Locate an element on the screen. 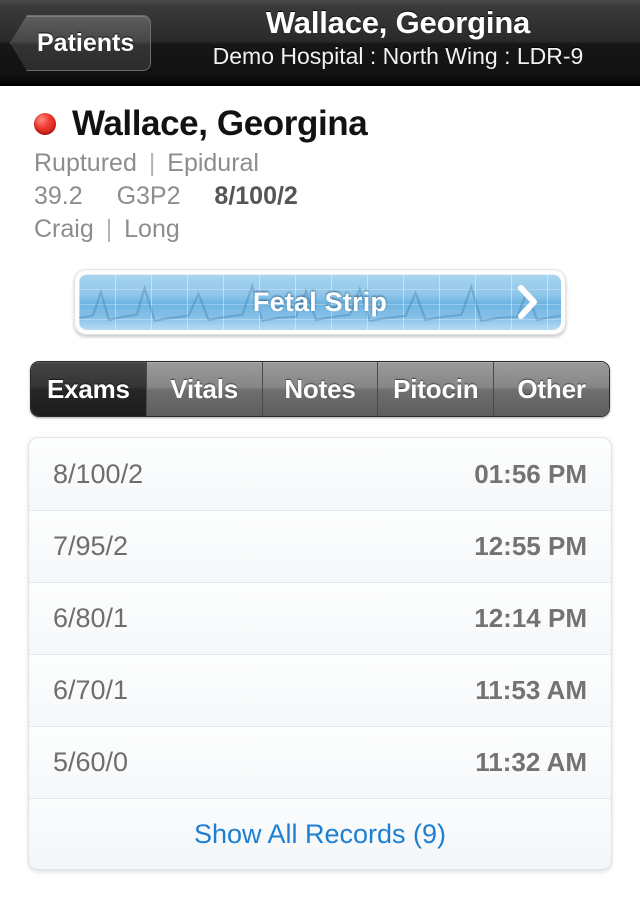 The height and width of the screenshot is (920, 640). tab-exams-label: Exams is located at coordinates (88, 388).